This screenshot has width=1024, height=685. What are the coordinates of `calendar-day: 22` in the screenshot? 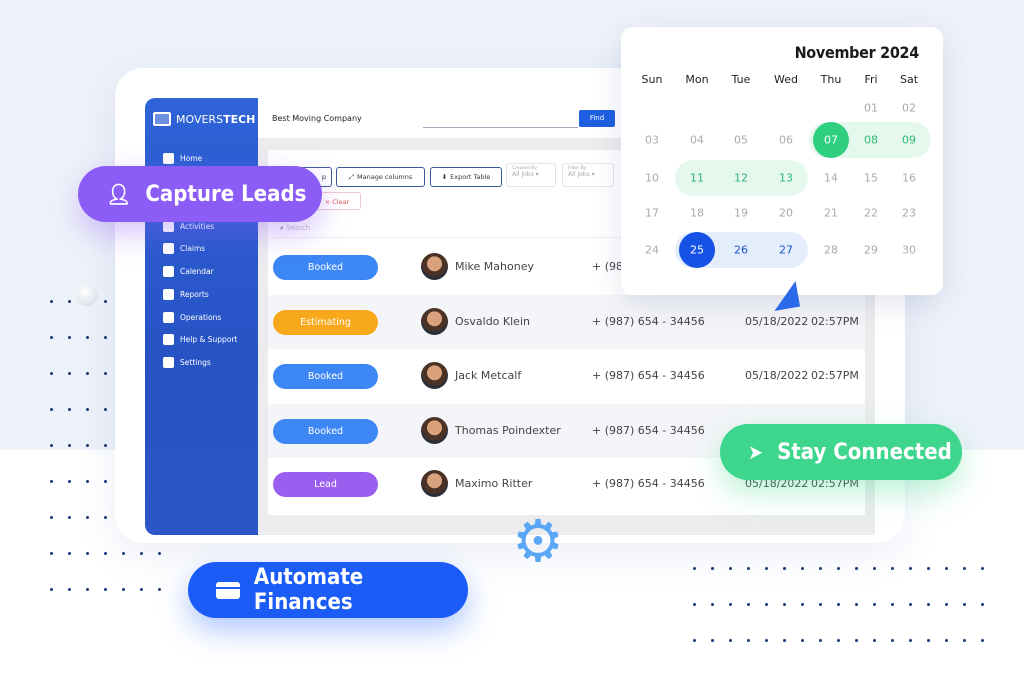 It's located at (871, 213).